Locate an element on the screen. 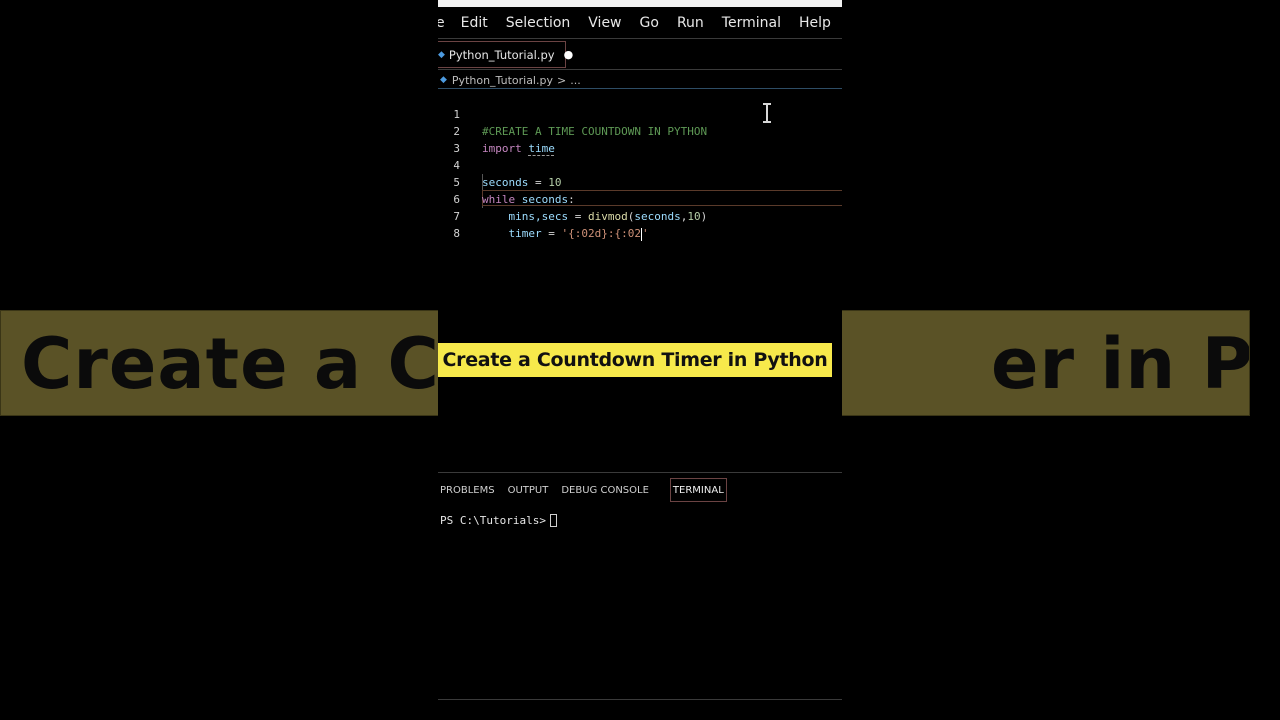 This screenshot has width=1280, height=720. code-variable: timer is located at coordinates (525, 233).